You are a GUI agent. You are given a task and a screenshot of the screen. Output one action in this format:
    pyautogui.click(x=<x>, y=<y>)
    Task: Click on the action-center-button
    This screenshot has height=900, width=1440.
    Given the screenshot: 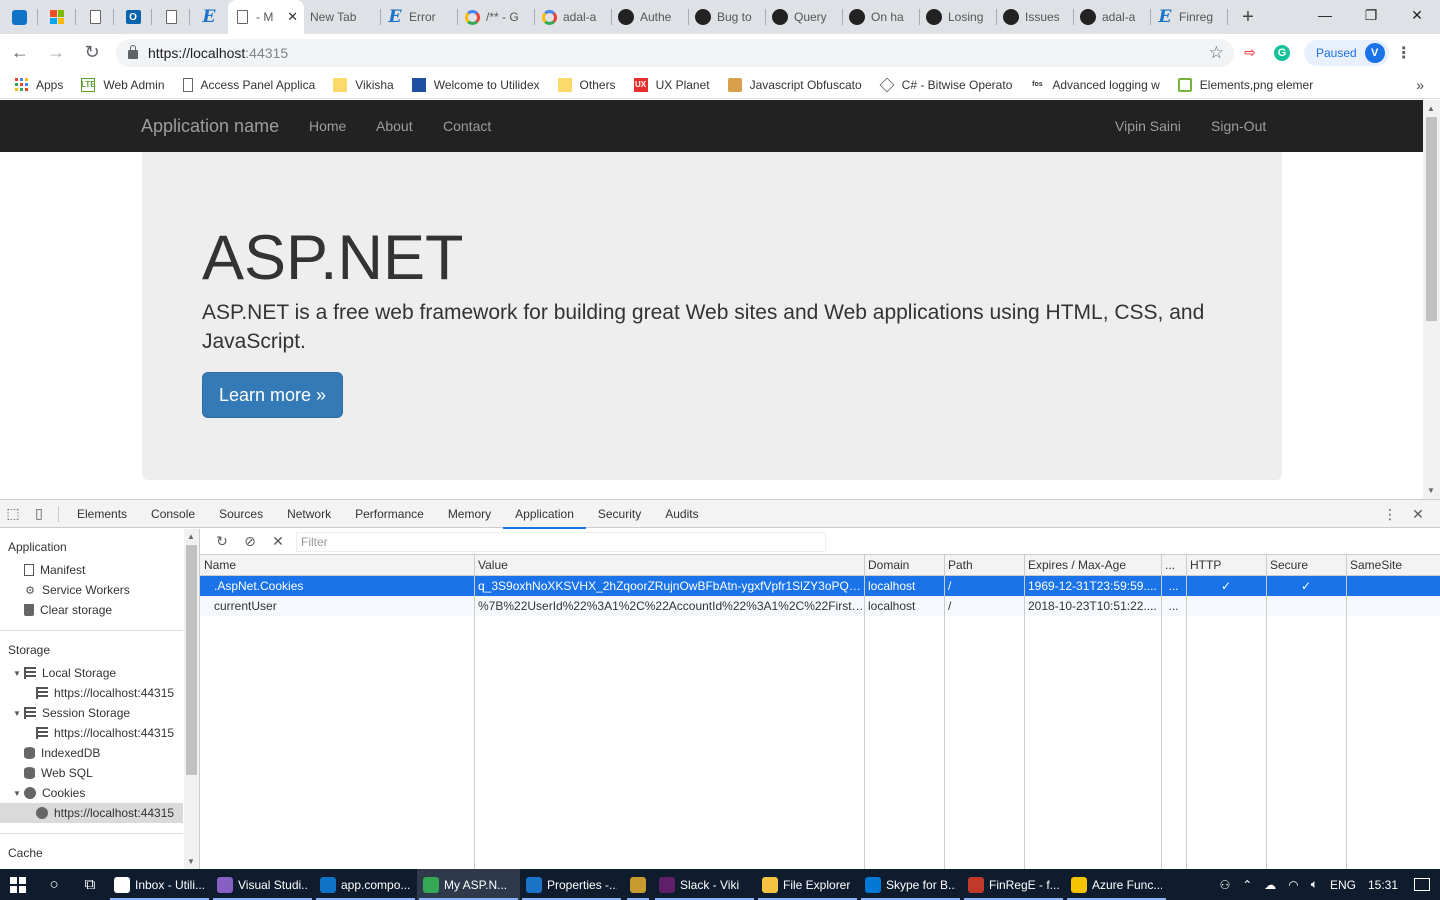 What is the action you would take?
    pyautogui.click(x=1422, y=884)
    